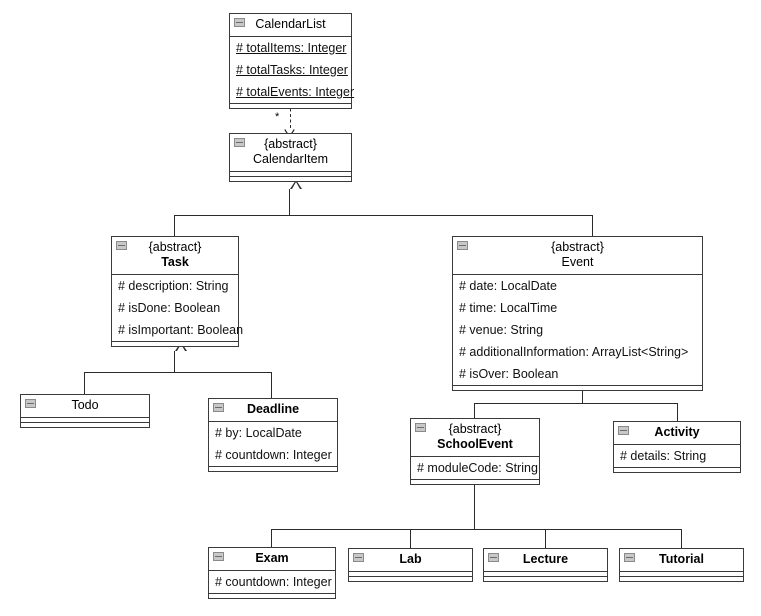 The height and width of the screenshot is (616, 761). I want to click on class-name-label: CalendarList, so click(290, 24).